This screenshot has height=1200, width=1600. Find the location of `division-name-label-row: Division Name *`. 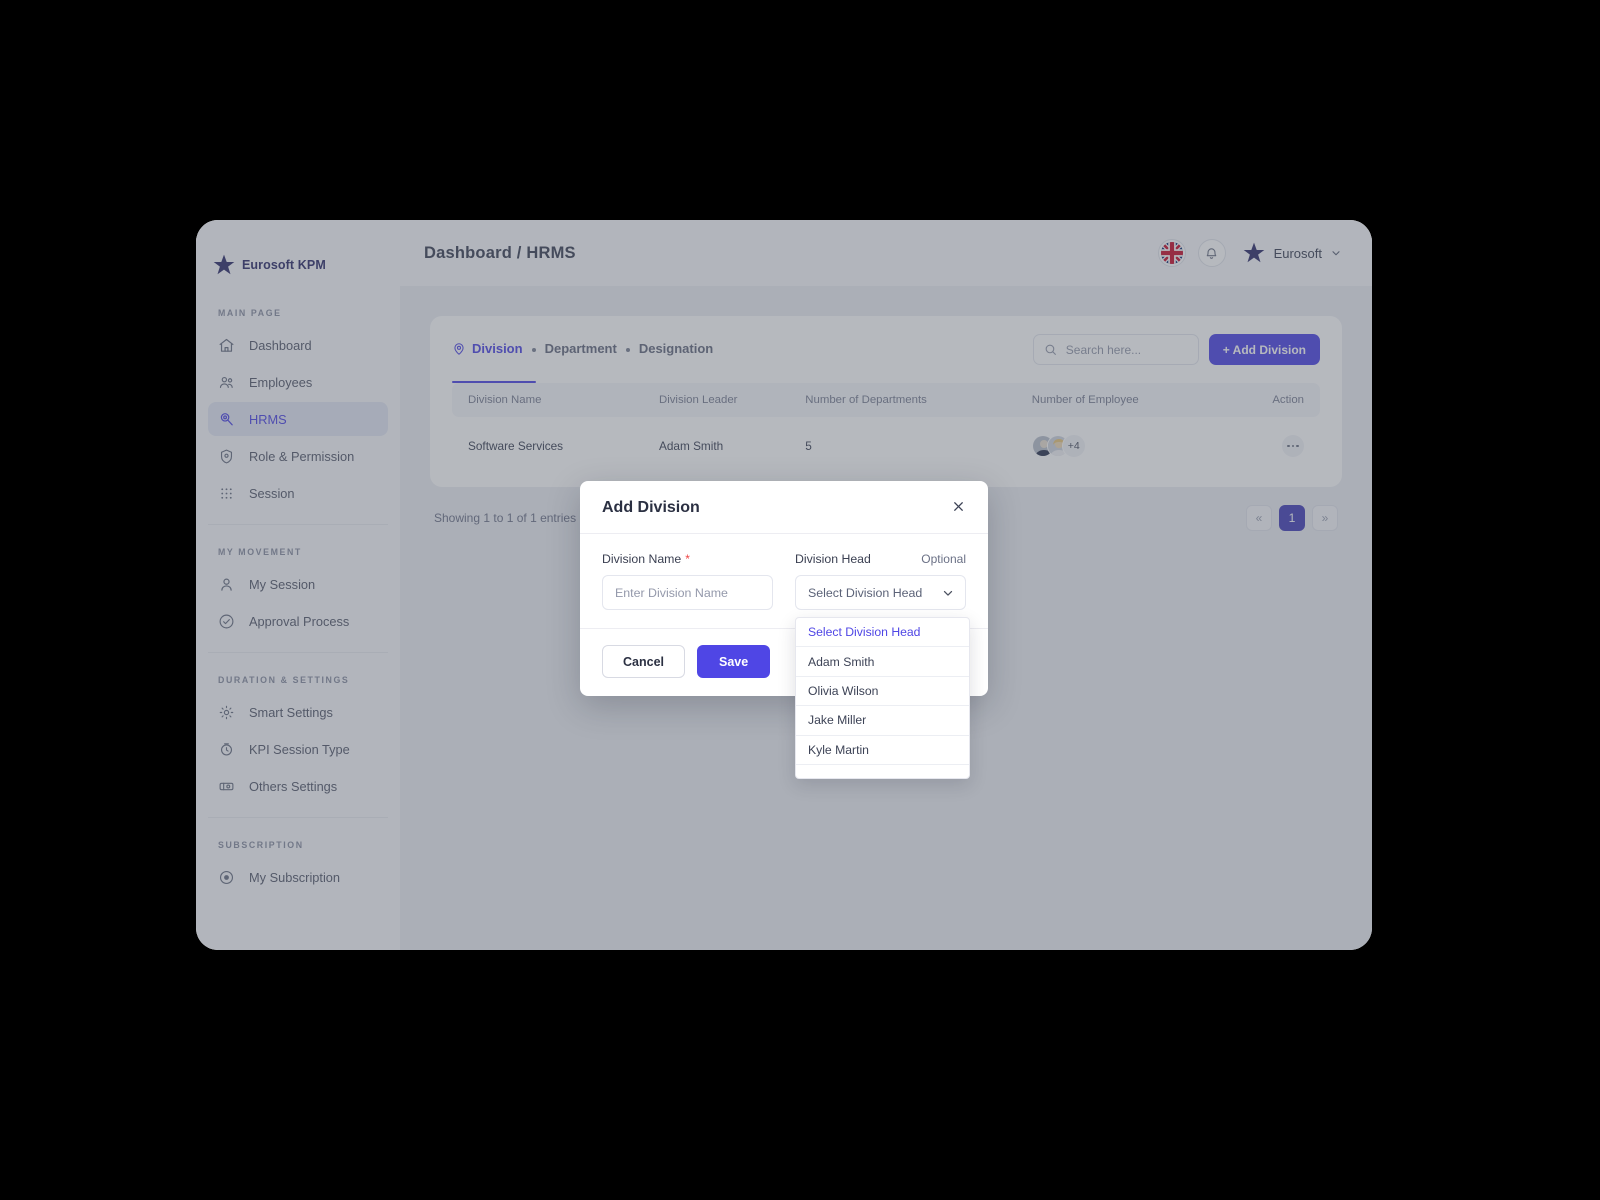

division-name-label-row: Division Name * is located at coordinates (687, 559).